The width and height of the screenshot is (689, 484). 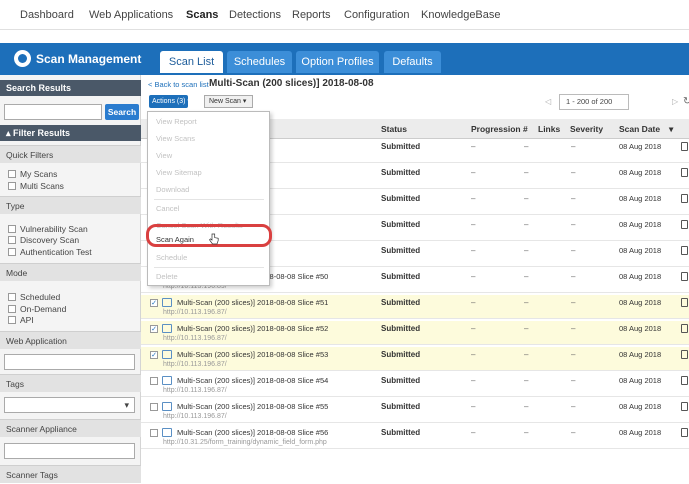 I want to click on column-severity: Severity, so click(x=586, y=129).